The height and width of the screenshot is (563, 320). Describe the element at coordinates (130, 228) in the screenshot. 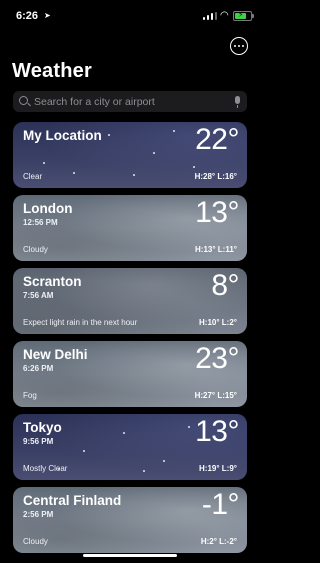

I see `city-card-london: London 12:56 PM 13° Cloudy H:13° L:11°` at that location.